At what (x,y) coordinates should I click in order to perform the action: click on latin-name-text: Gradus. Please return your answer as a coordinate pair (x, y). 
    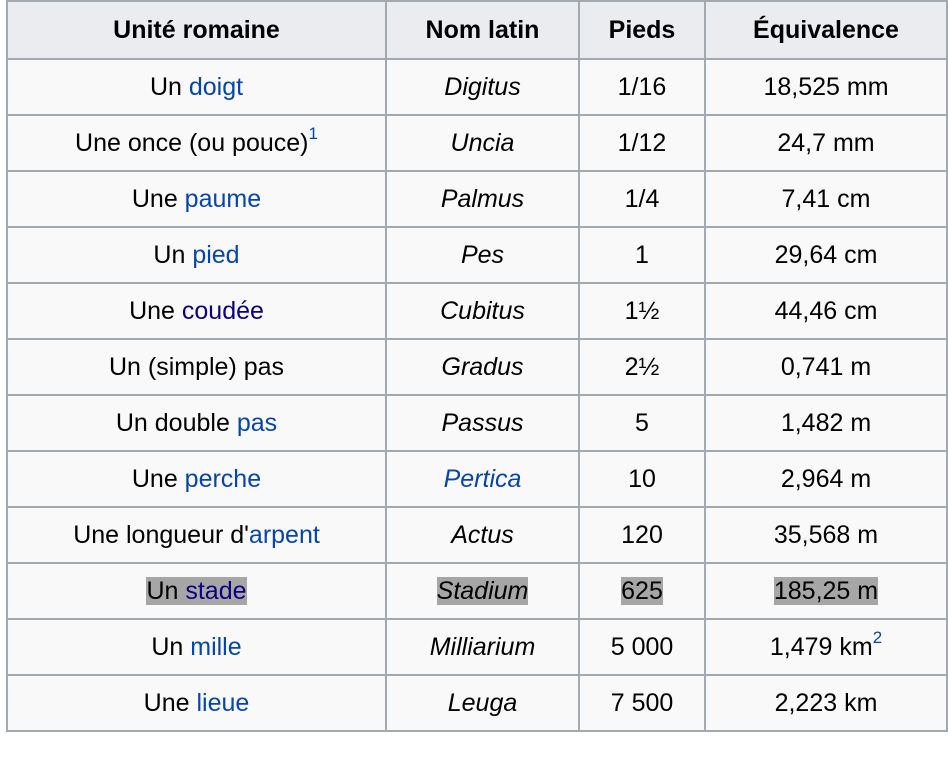
    Looking at the image, I should click on (482, 366).